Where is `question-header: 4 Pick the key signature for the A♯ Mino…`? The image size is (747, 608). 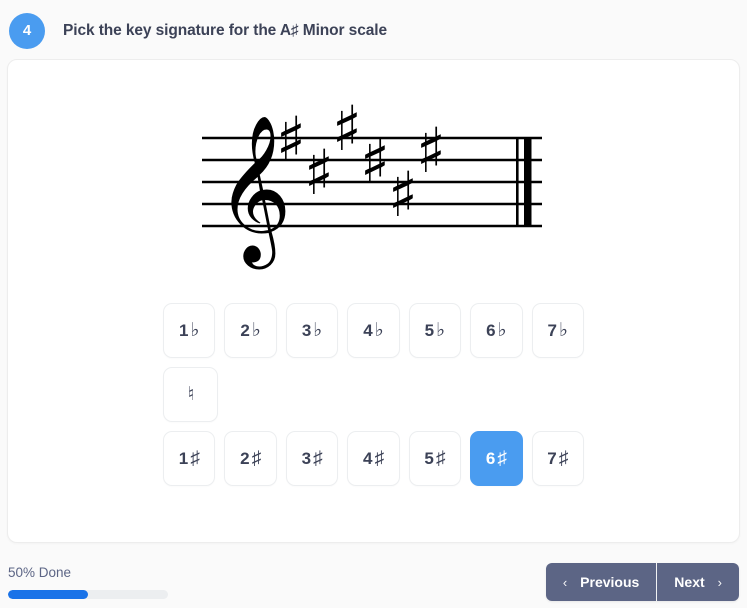
question-header: 4 Pick the key signature for the A♯ Mino… is located at coordinates (373, 25).